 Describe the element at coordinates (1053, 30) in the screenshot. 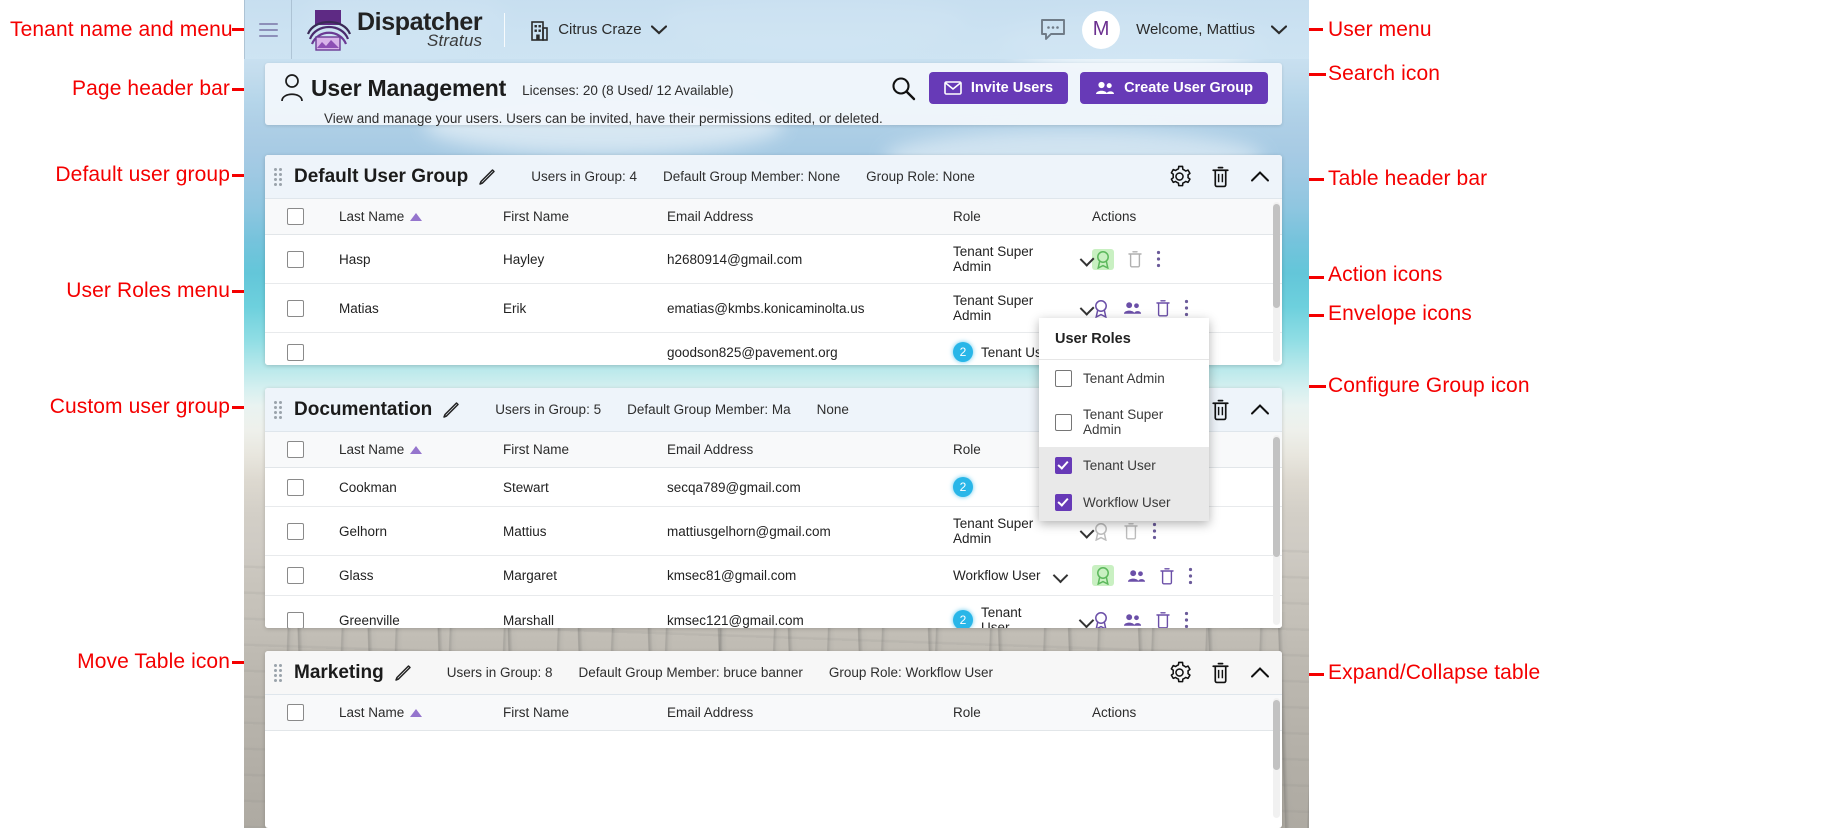

I see `chat-bubble-icon` at that location.